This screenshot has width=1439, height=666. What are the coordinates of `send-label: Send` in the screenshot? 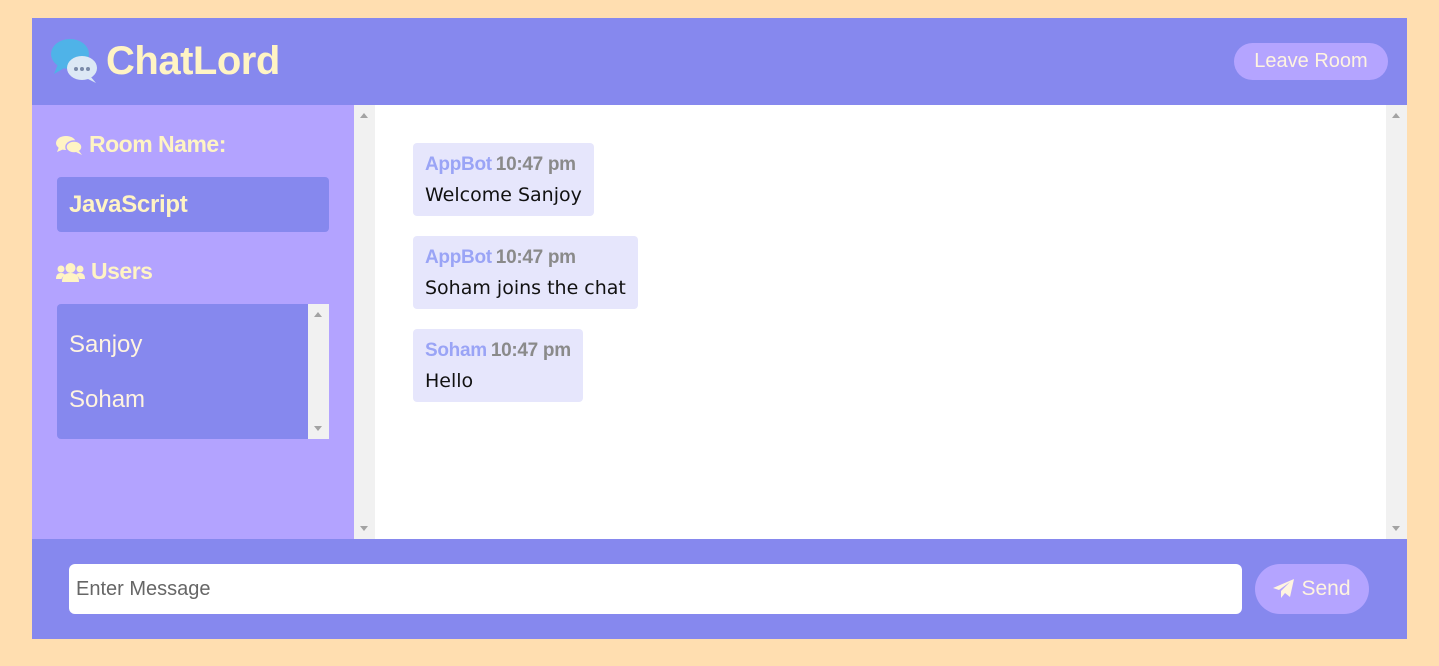 It's located at (1326, 588).